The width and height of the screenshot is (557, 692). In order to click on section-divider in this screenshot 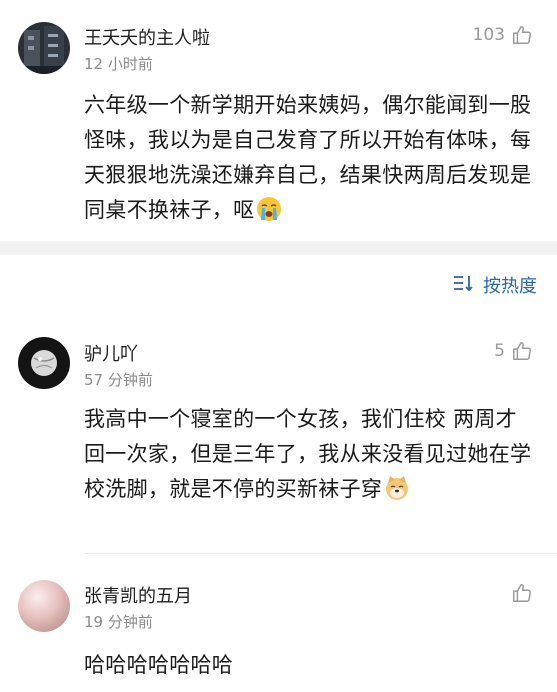, I will do `click(278, 248)`.